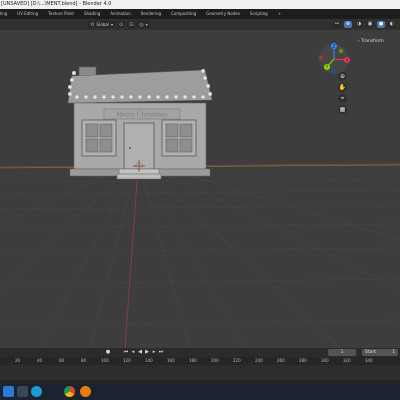 This screenshot has height=400, width=400. Describe the element at coordinates (140, 352) in the screenshot. I see `play-reverse-icon: ◀` at that location.